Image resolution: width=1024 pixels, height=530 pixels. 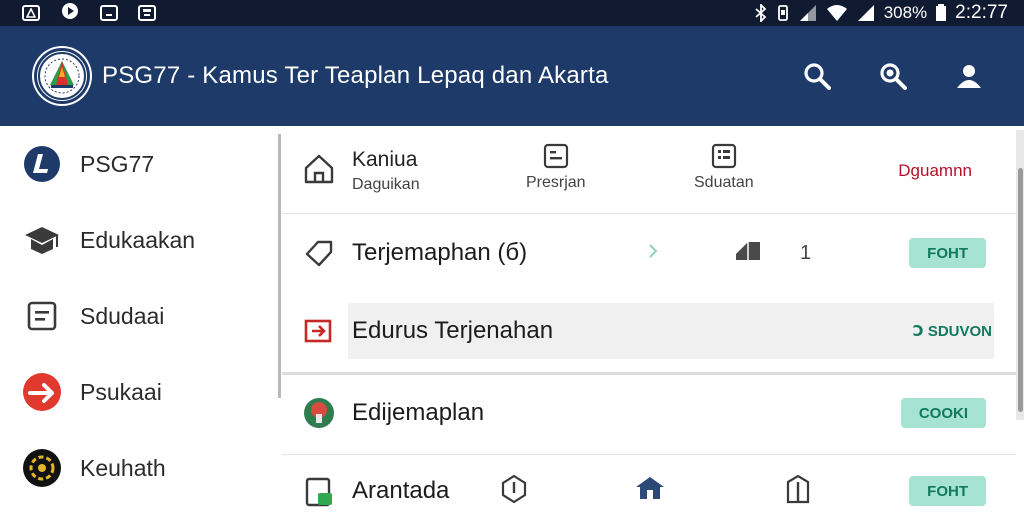 What do you see at coordinates (401, 490) in the screenshot?
I see `list-item-title: Arantada` at bounding box center [401, 490].